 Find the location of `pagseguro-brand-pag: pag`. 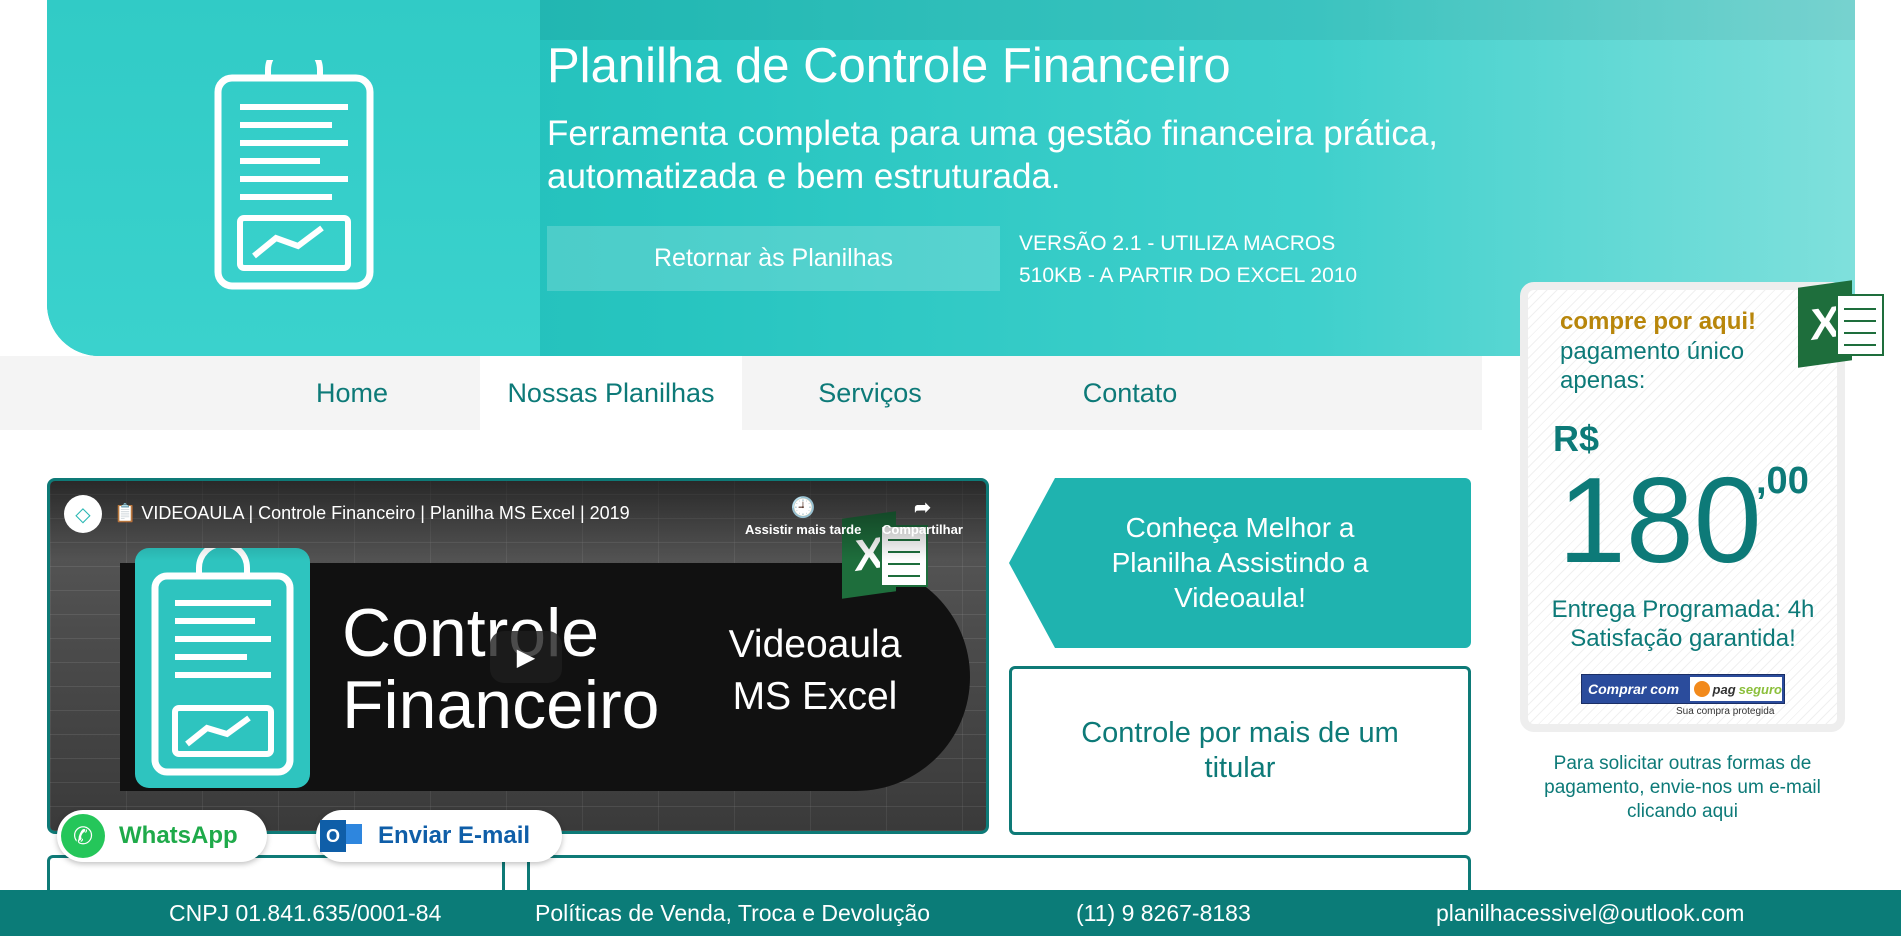

pagseguro-brand-pag: pag is located at coordinates (1724, 689).